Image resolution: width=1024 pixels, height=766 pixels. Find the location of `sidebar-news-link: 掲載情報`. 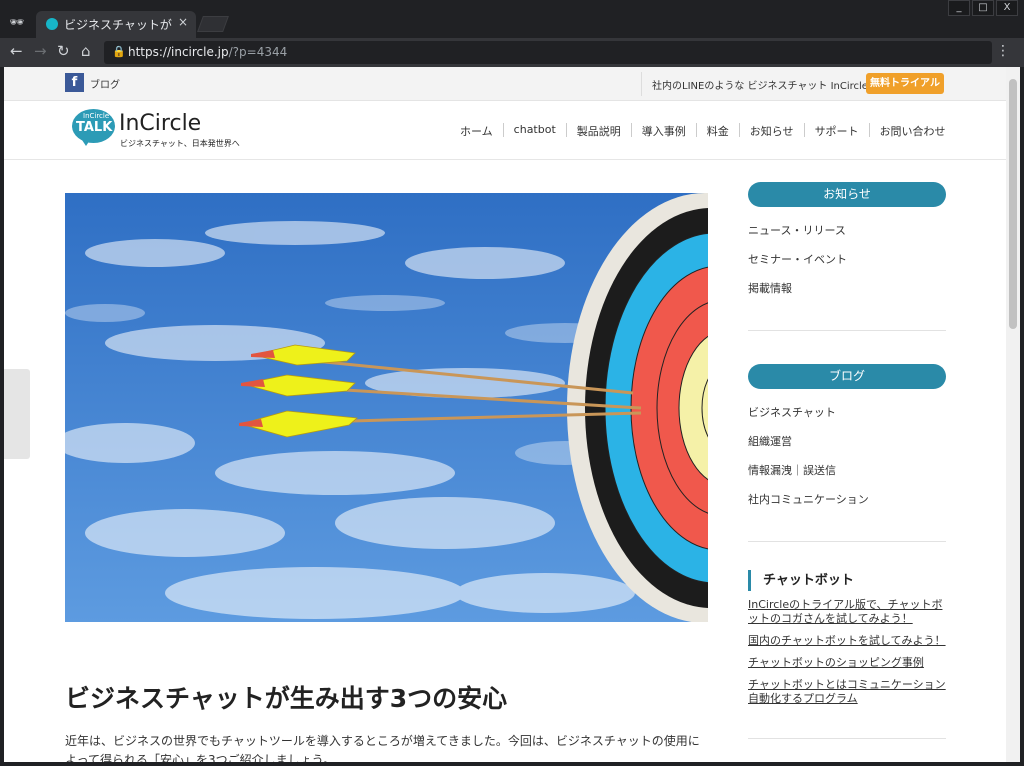

sidebar-news-link: 掲載情報 is located at coordinates (770, 288).